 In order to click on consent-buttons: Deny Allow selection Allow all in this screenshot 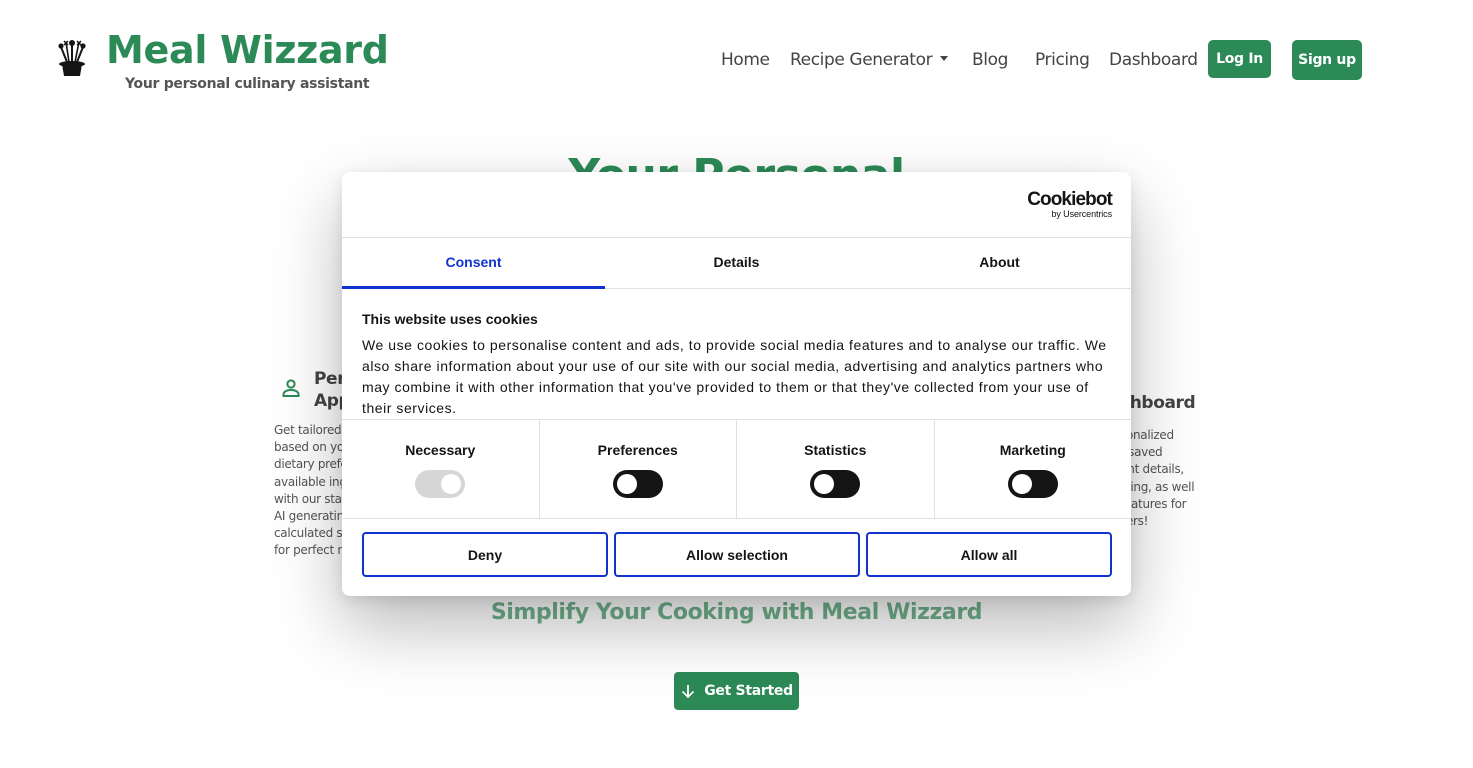, I will do `click(737, 554)`.